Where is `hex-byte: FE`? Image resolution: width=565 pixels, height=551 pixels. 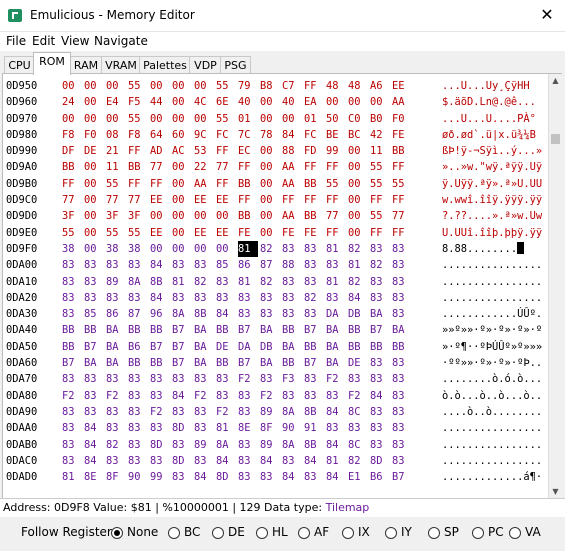 hex-byte: FE is located at coordinates (248, 233).